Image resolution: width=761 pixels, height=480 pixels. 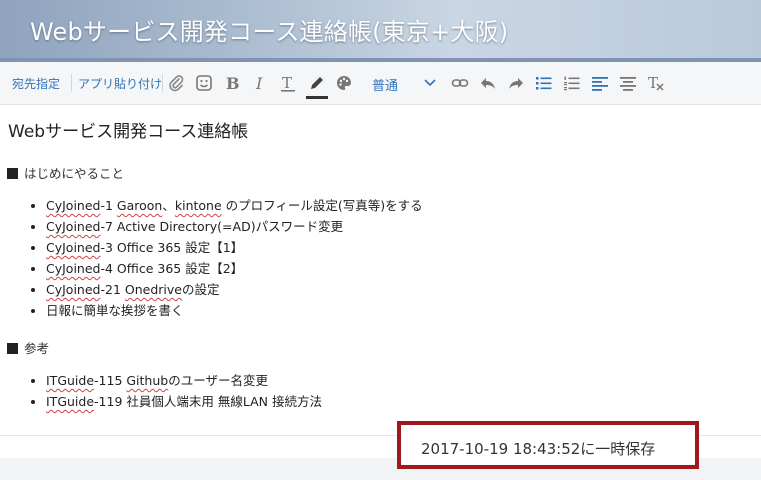 What do you see at coordinates (460, 83) in the screenshot?
I see `link-icon` at bounding box center [460, 83].